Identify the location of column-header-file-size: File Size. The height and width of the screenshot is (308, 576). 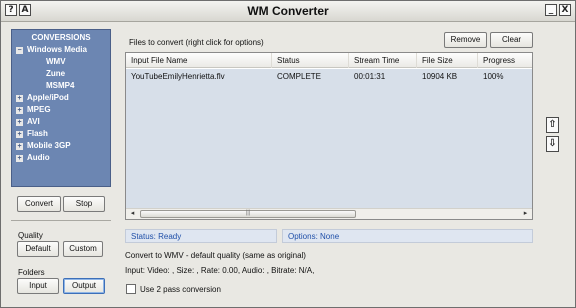
(447, 60).